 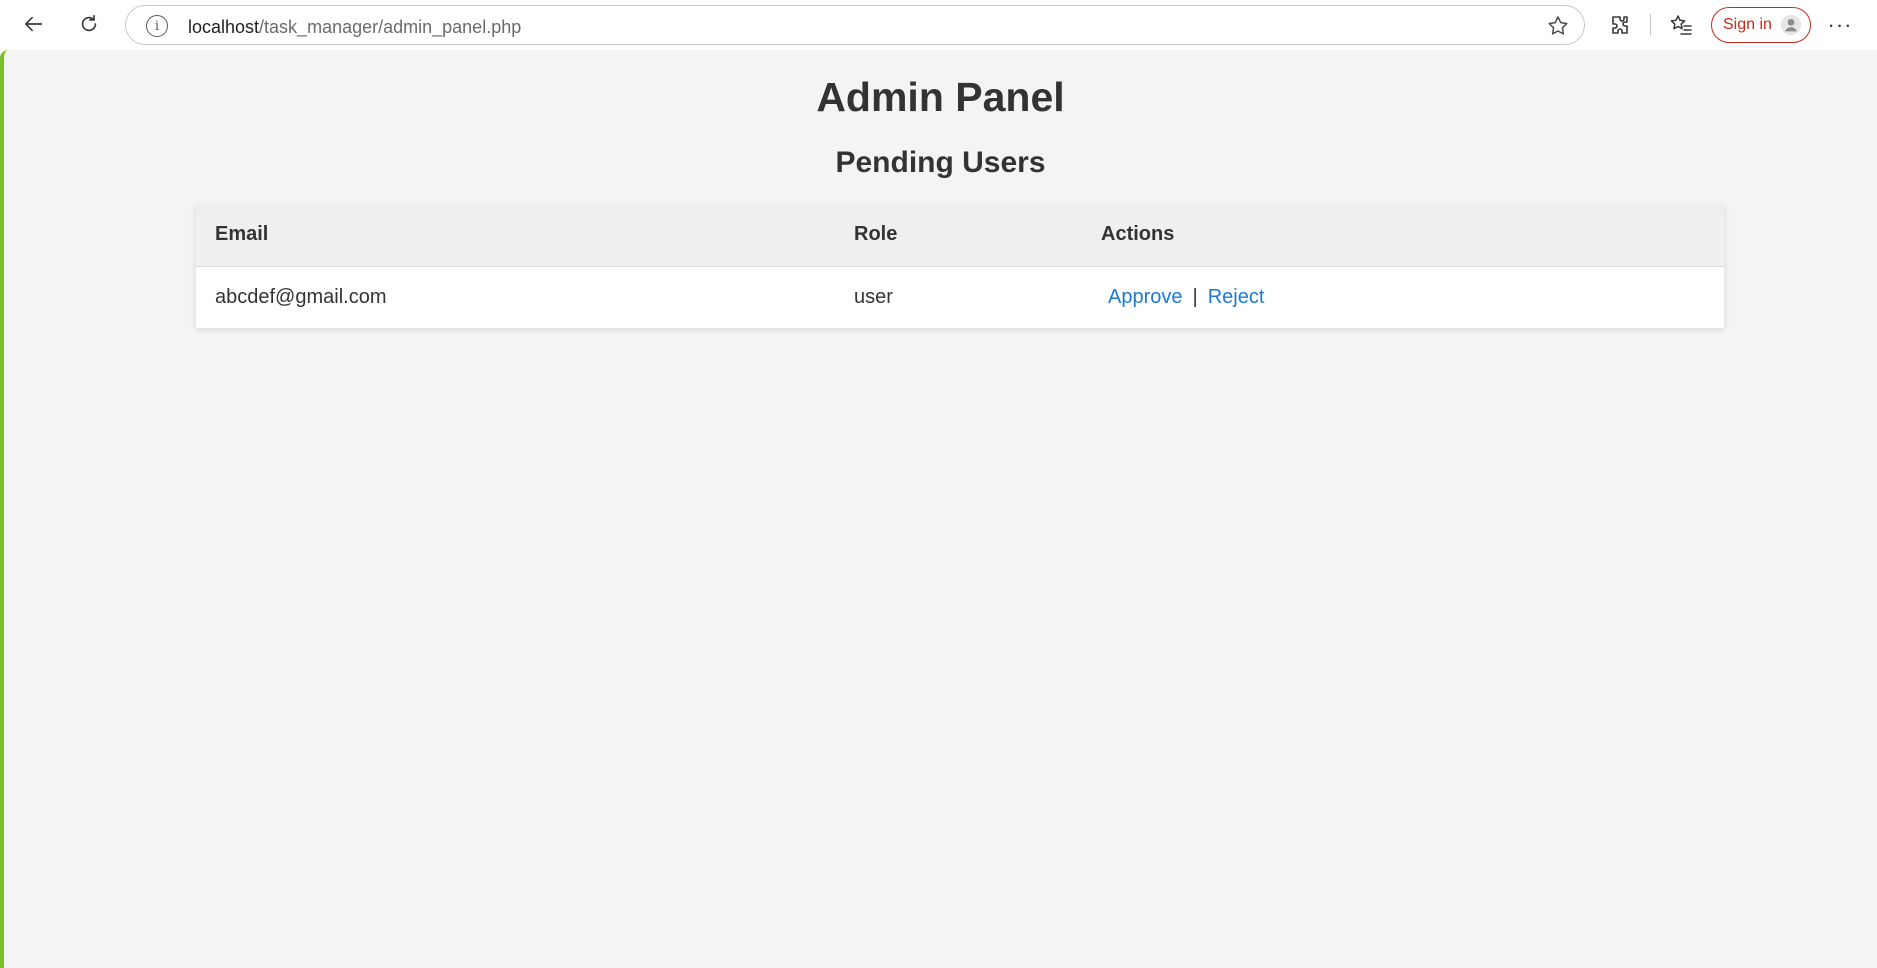 What do you see at coordinates (1747, 24) in the screenshot?
I see `sign-in-label: Sign in` at bounding box center [1747, 24].